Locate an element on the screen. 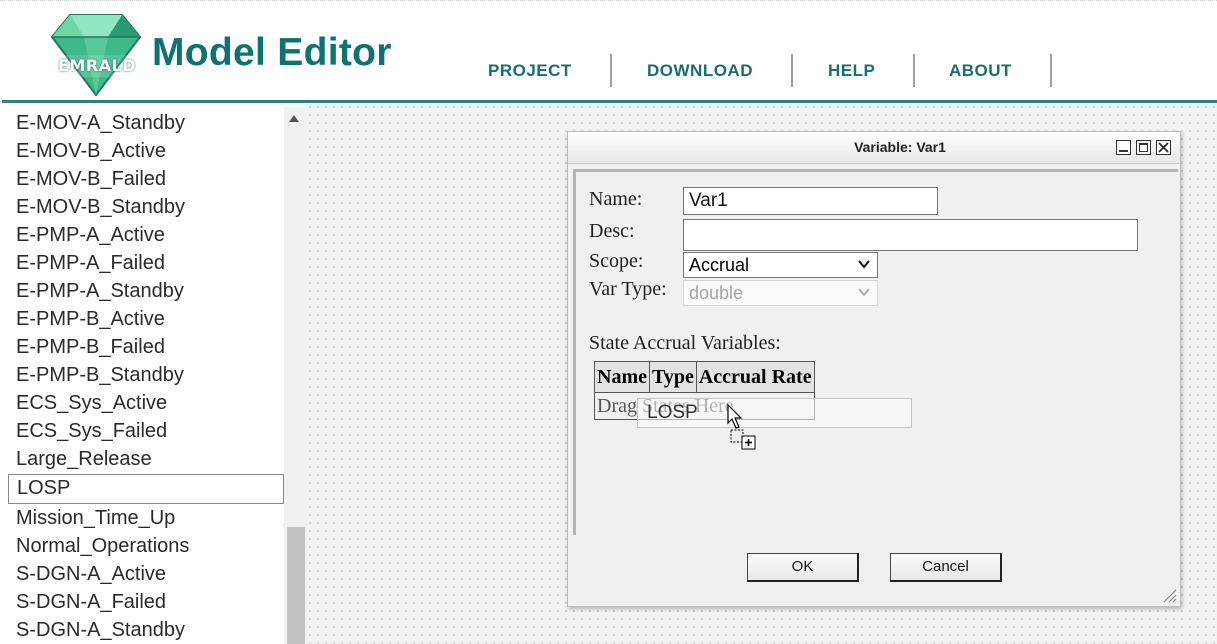  vartype-select-value: double is located at coordinates (716, 293).